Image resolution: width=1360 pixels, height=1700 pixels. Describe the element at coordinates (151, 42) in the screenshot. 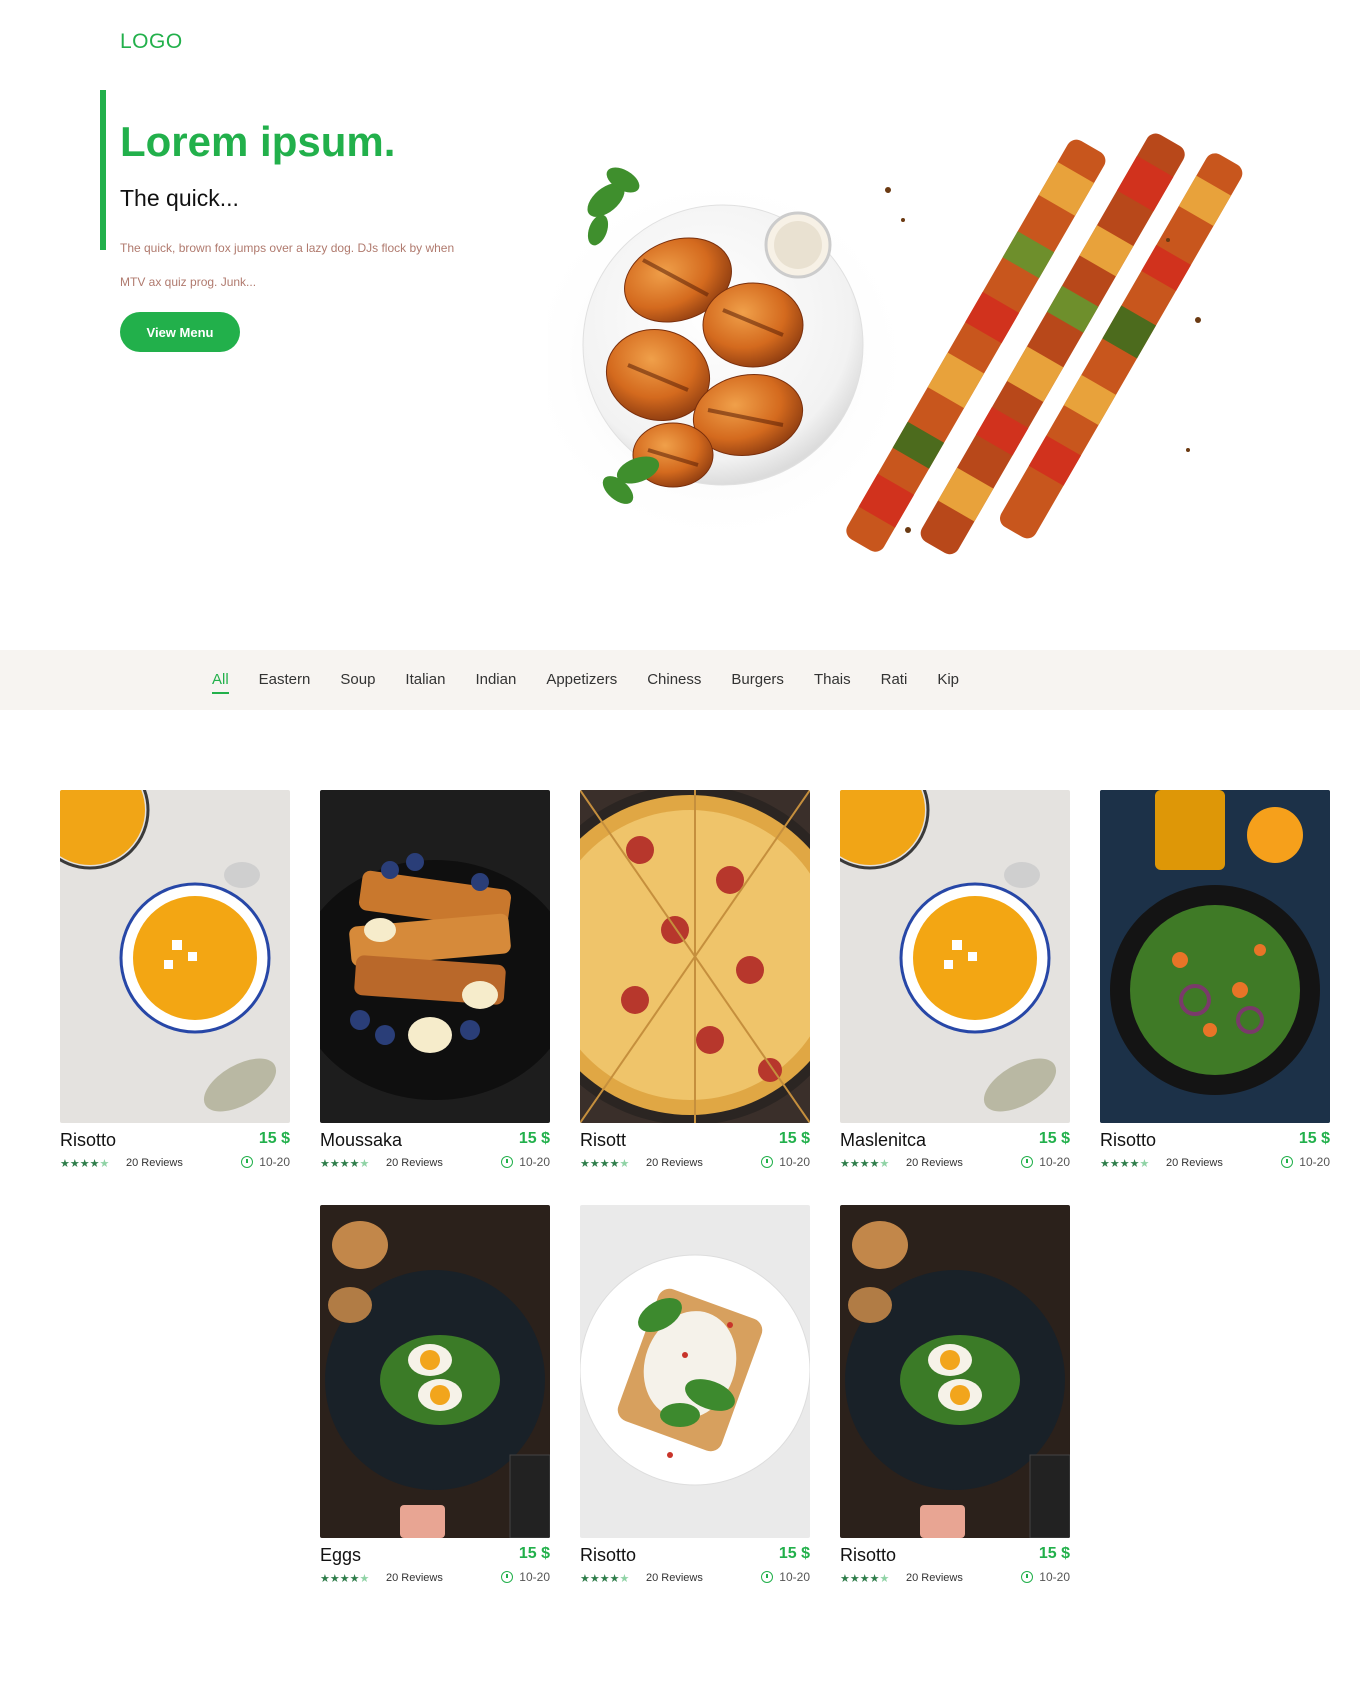

I see `logo: LOGO` at that location.